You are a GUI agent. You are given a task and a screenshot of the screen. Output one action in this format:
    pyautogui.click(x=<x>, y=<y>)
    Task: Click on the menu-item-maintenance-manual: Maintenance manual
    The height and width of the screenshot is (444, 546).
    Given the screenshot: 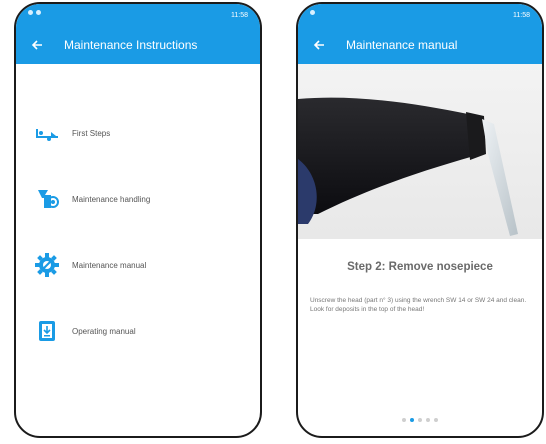 What is the action you would take?
    pyautogui.click(x=138, y=265)
    